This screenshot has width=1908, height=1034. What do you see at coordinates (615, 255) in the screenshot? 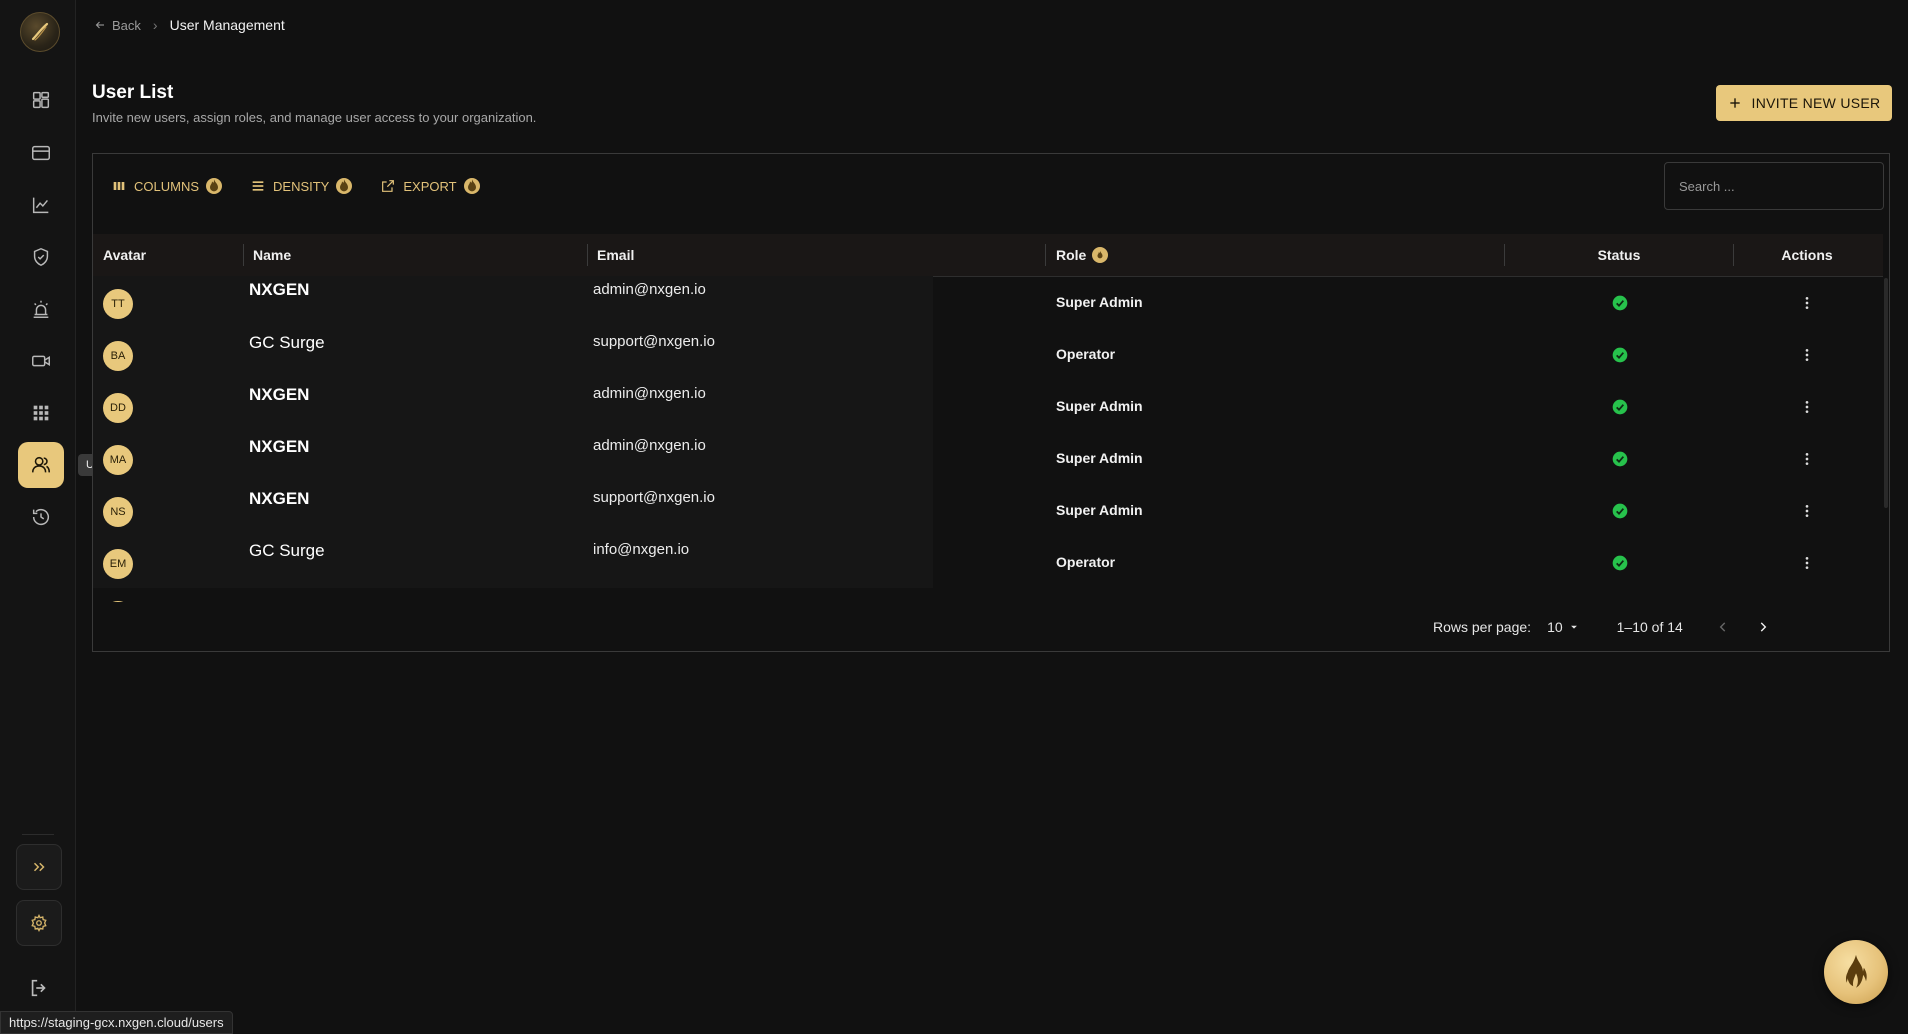
I see `header-email: Email` at bounding box center [615, 255].